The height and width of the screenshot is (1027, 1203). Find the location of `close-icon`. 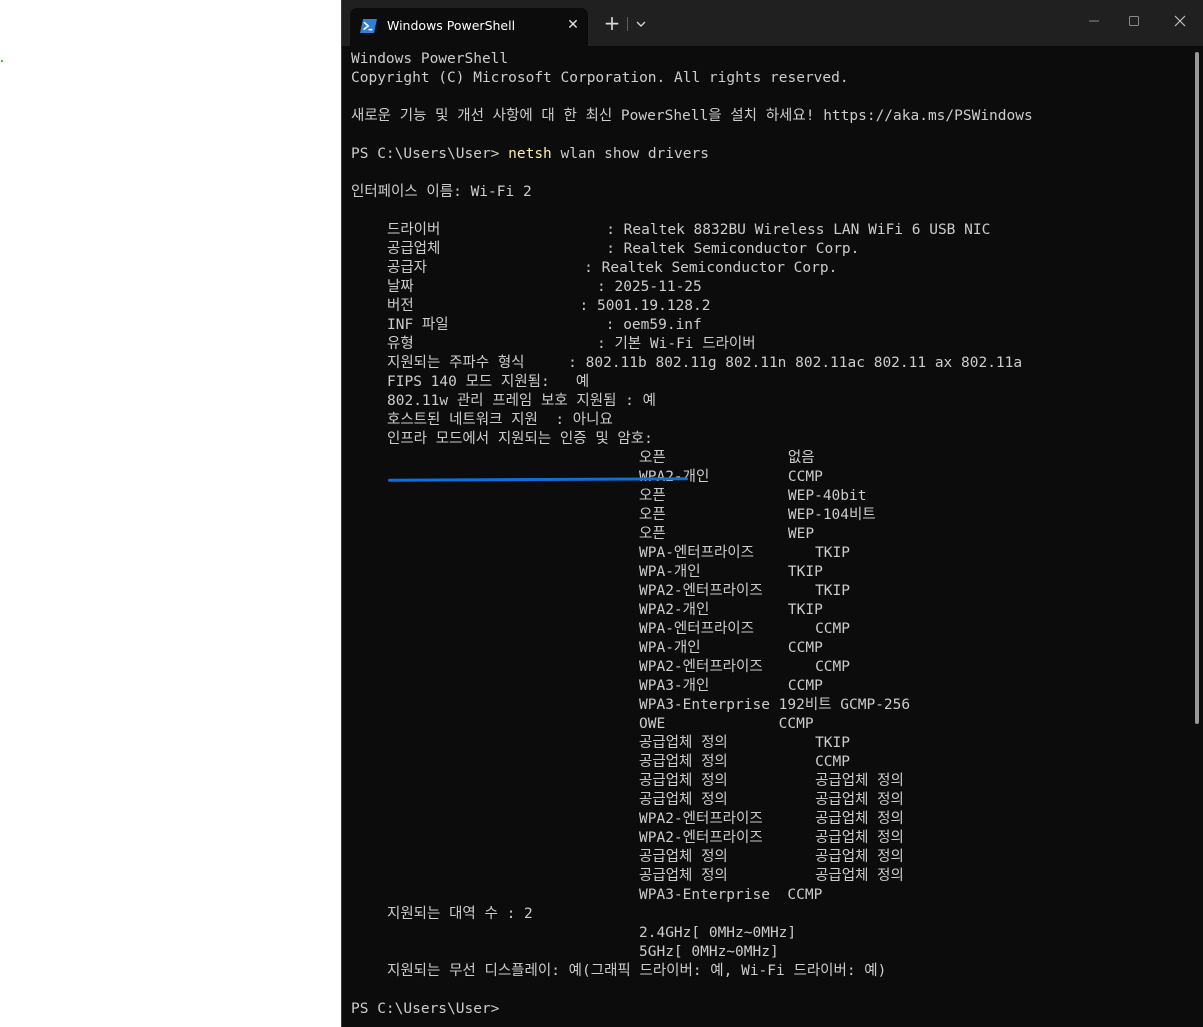

close-icon is located at coordinates (1180, 21).